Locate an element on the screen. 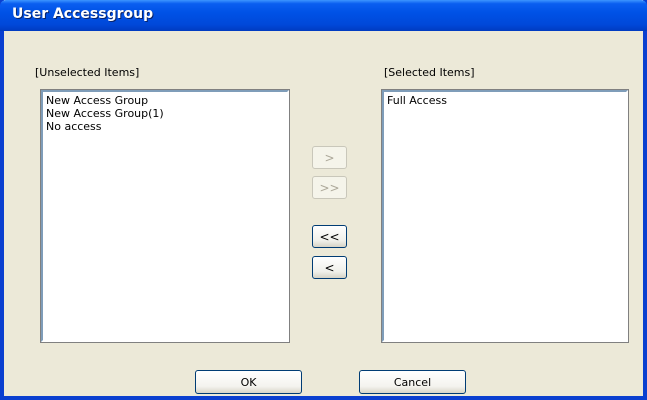 The height and width of the screenshot is (400, 647). dialog-title: User Accessgroup is located at coordinates (83, 14).